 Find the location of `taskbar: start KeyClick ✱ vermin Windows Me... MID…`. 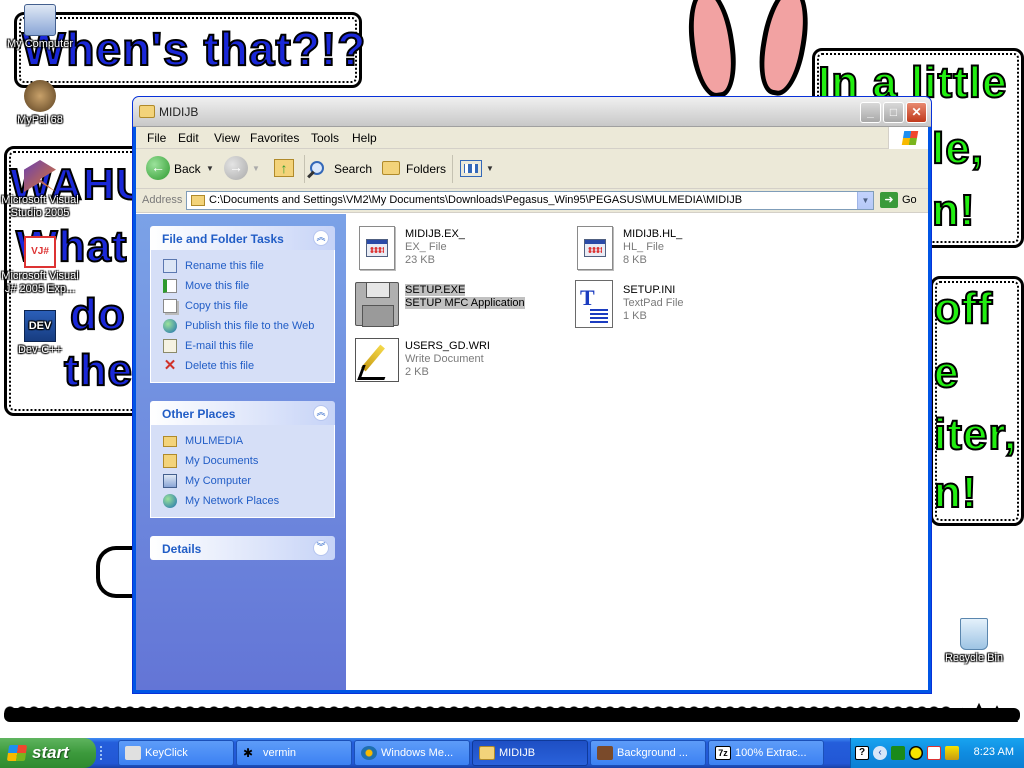

taskbar: start KeyClick ✱ vermin Windows Me... MID… is located at coordinates (512, 753).